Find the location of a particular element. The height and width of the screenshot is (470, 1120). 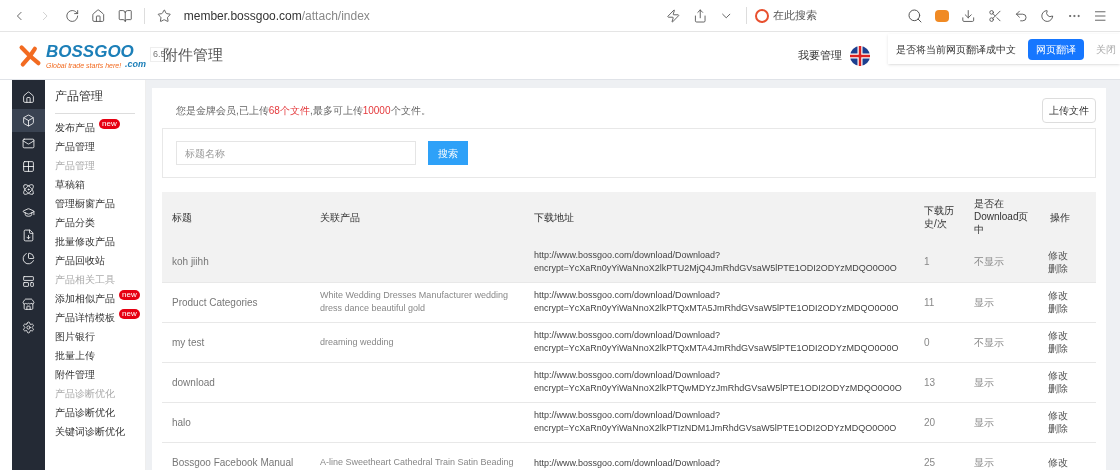

scissors-icon is located at coordinates (994, 15).